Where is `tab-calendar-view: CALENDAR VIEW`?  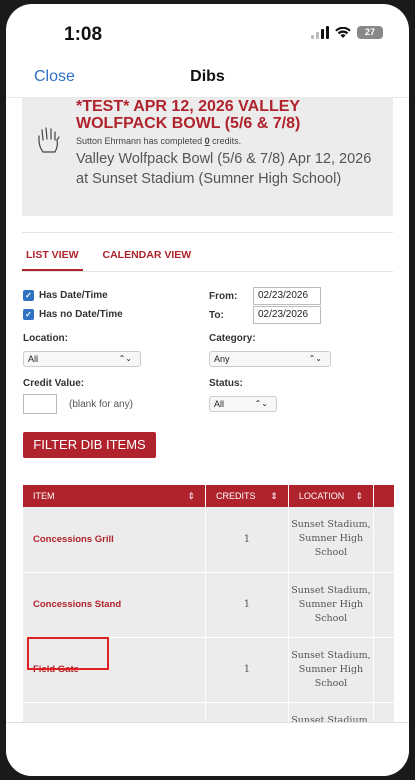
tab-calendar-view: CALENDAR VIEW is located at coordinates (147, 260).